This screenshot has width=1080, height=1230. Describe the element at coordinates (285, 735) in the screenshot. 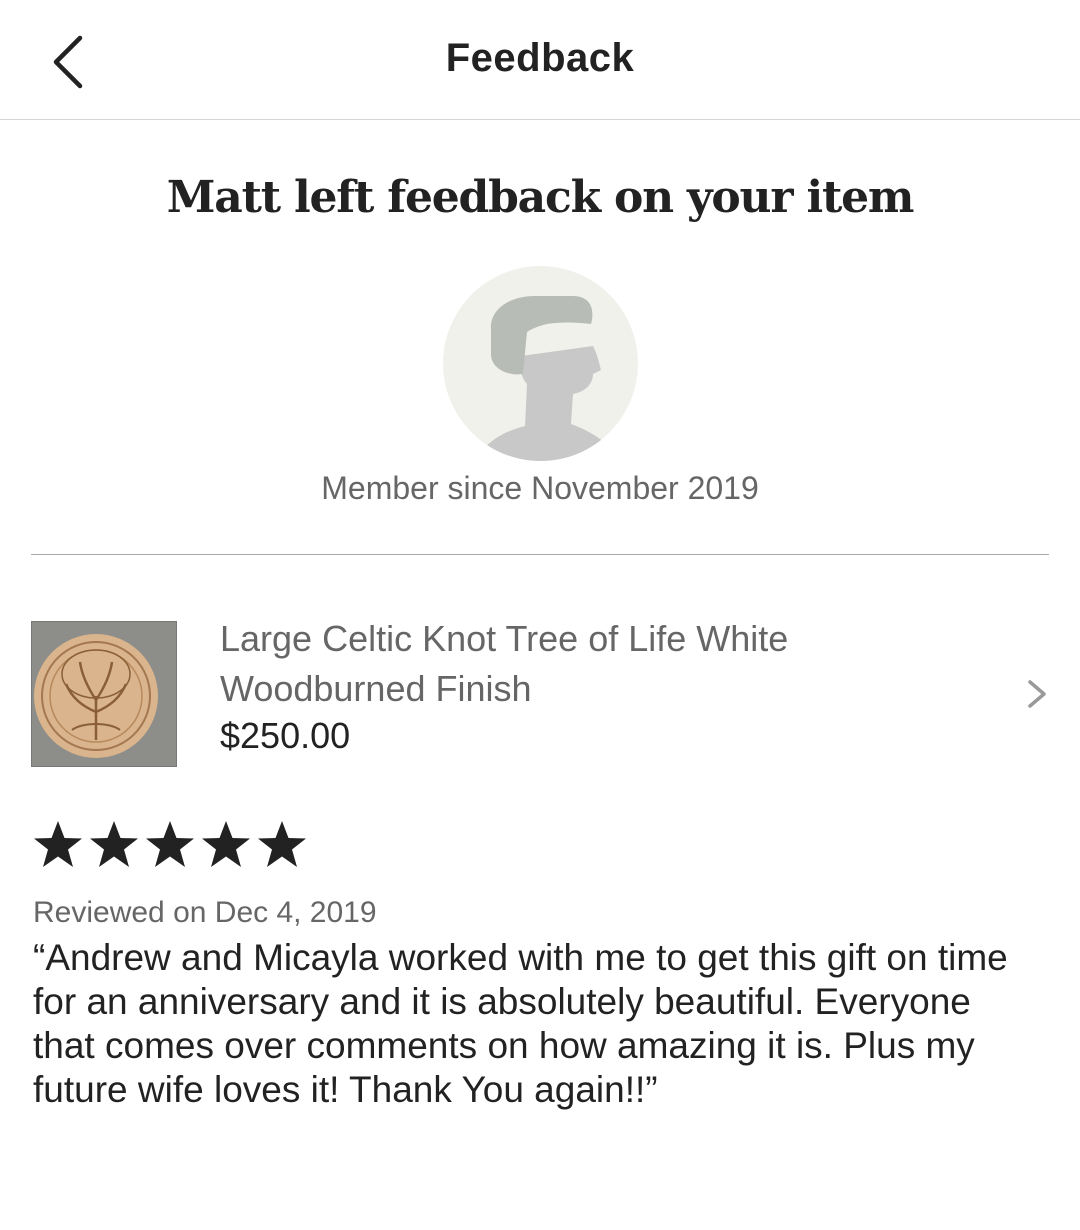

I see `item-price: $250.00` at that location.